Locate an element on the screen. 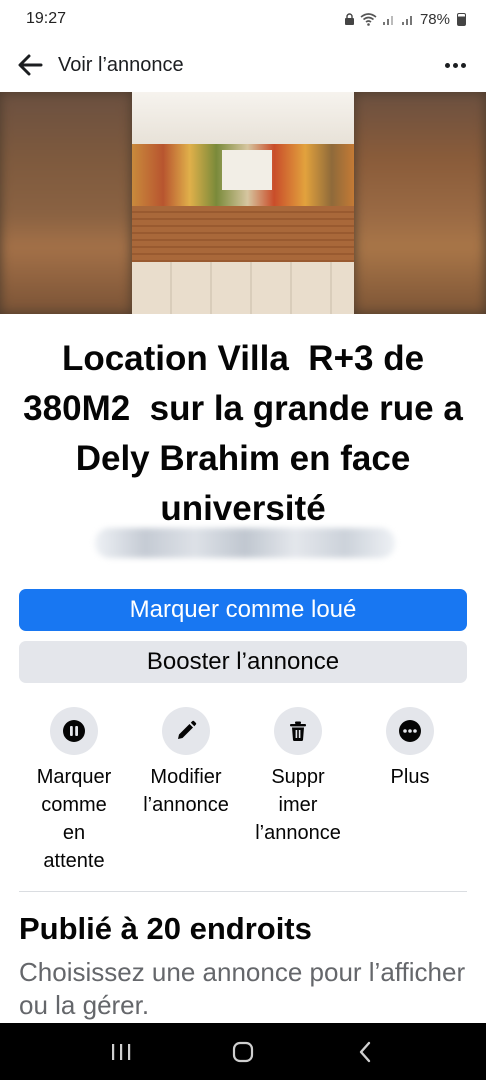 The height and width of the screenshot is (1080, 486). system-navigation-bar is located at coordinates (243, 1051).